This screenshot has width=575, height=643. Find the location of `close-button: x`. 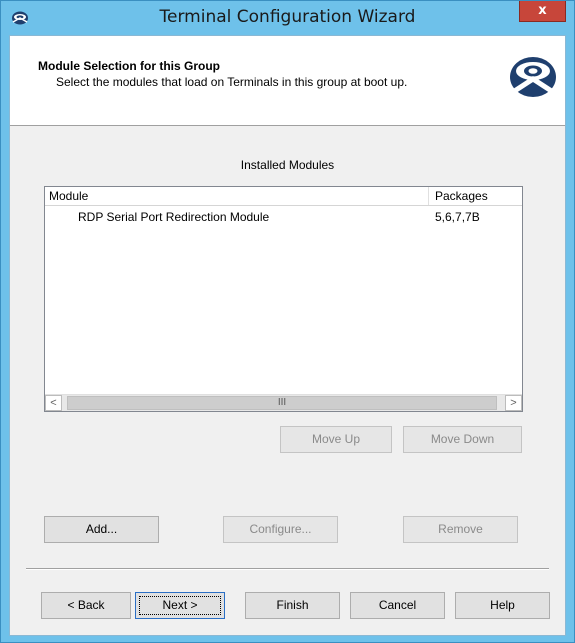

close-button: x is located at coordinates (542, 11).